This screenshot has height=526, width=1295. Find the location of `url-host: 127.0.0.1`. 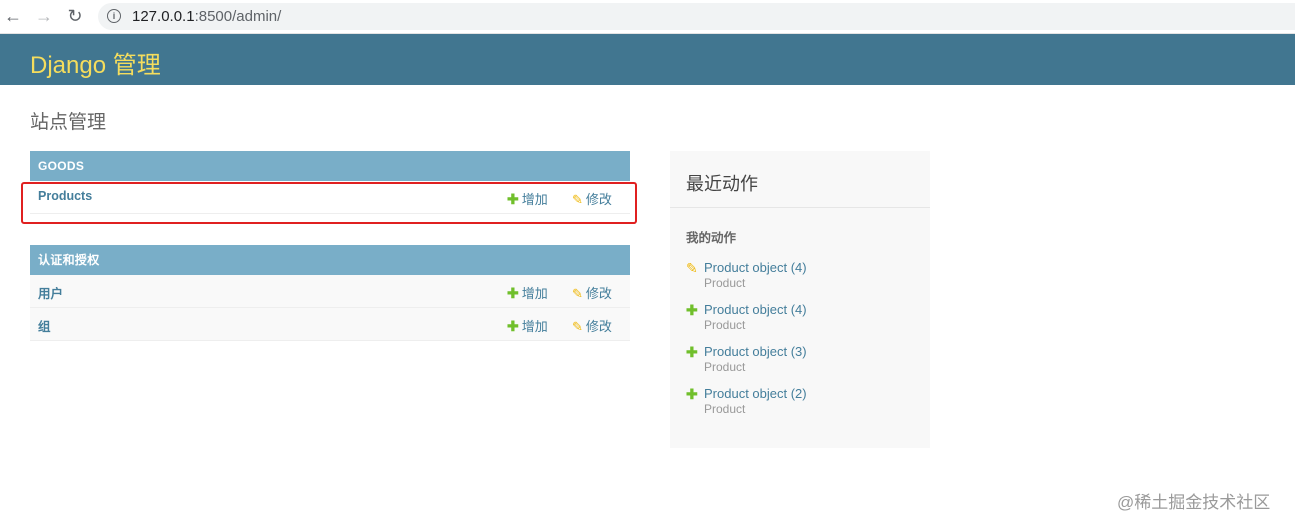

url-host: 127.0.0.1 is located at coordinates (163, 16).